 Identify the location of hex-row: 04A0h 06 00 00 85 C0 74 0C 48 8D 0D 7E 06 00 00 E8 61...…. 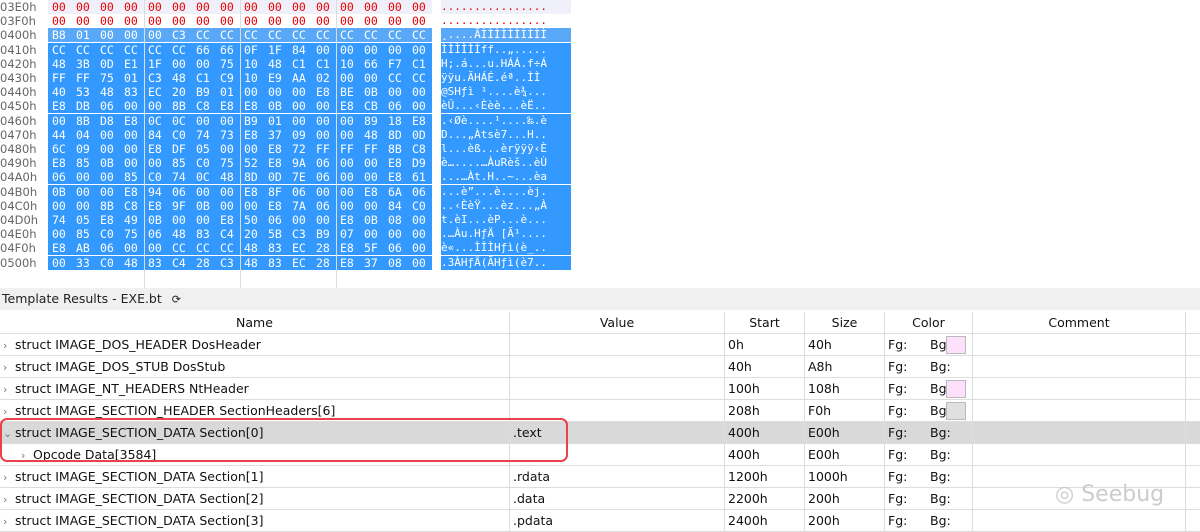
(287, 177).